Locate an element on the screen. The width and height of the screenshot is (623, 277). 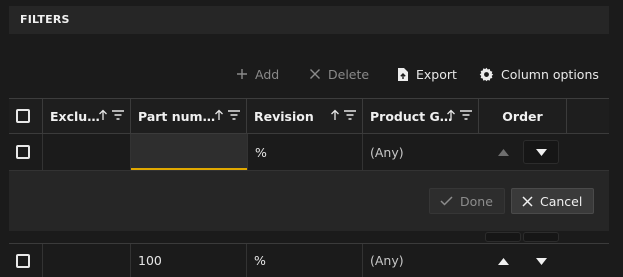
done-button: Done is located at coordinates (467, 201).